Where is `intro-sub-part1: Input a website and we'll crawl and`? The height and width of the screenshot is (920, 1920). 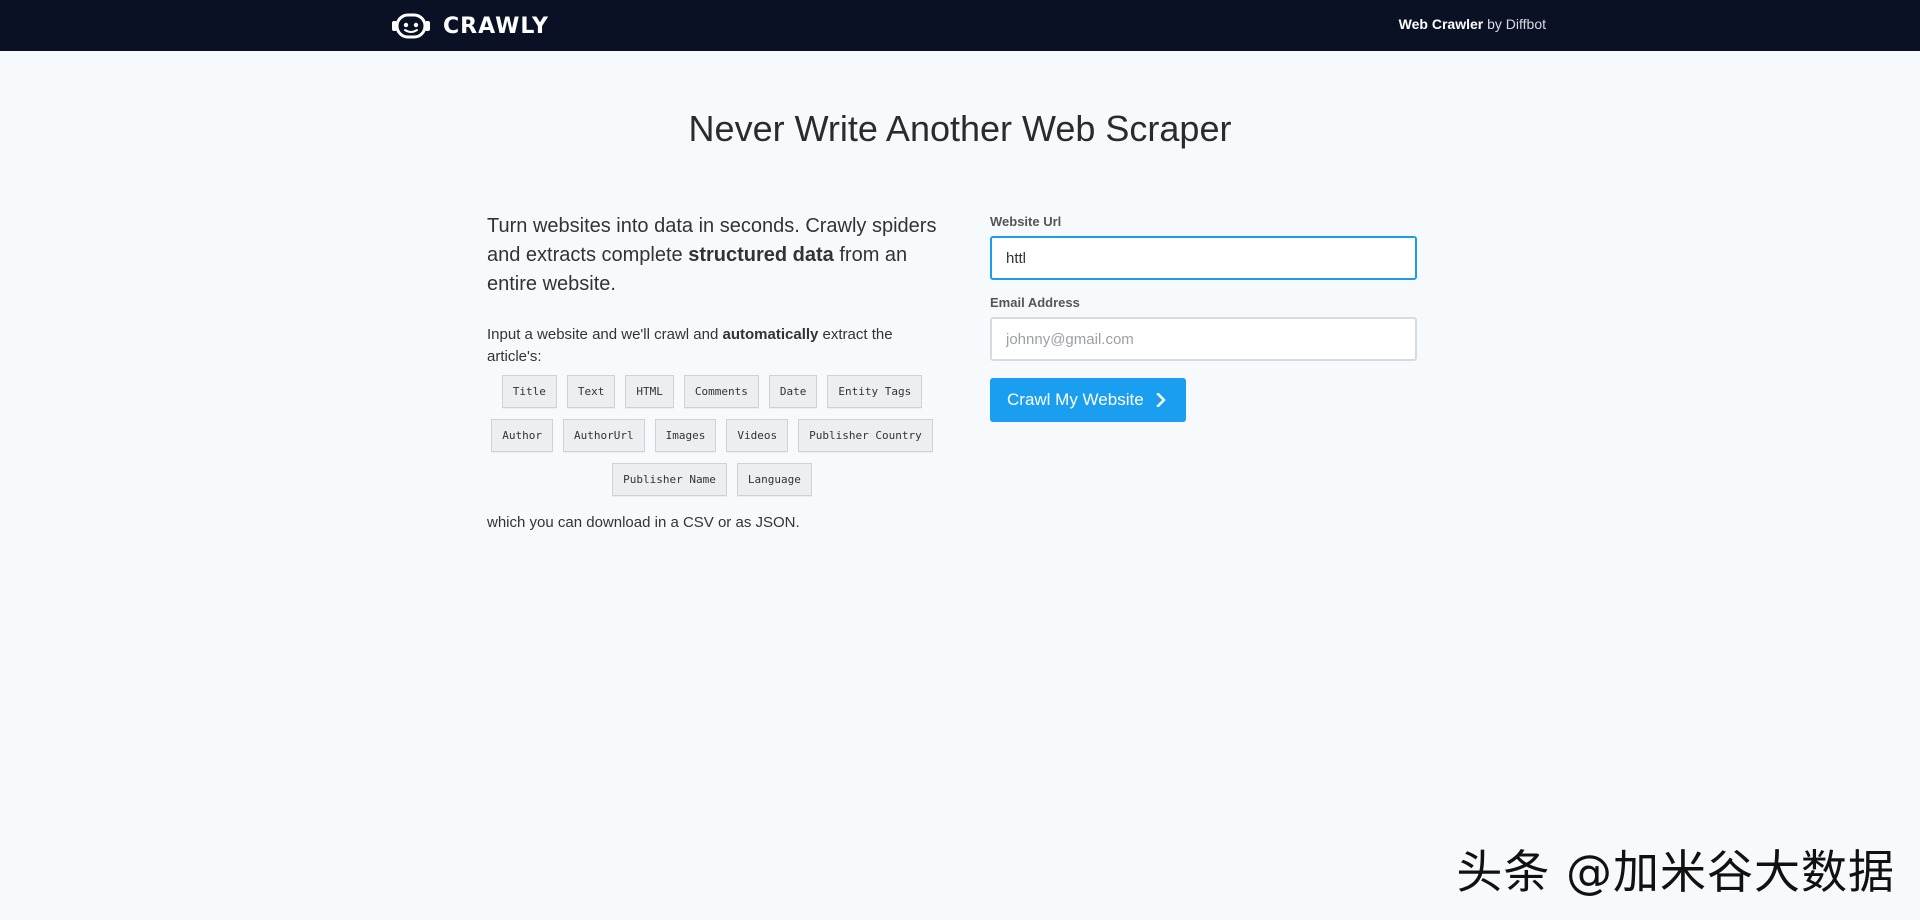 intro-sub-part1: Input a website and we'll crawl and is located at coordinates (605, 334).